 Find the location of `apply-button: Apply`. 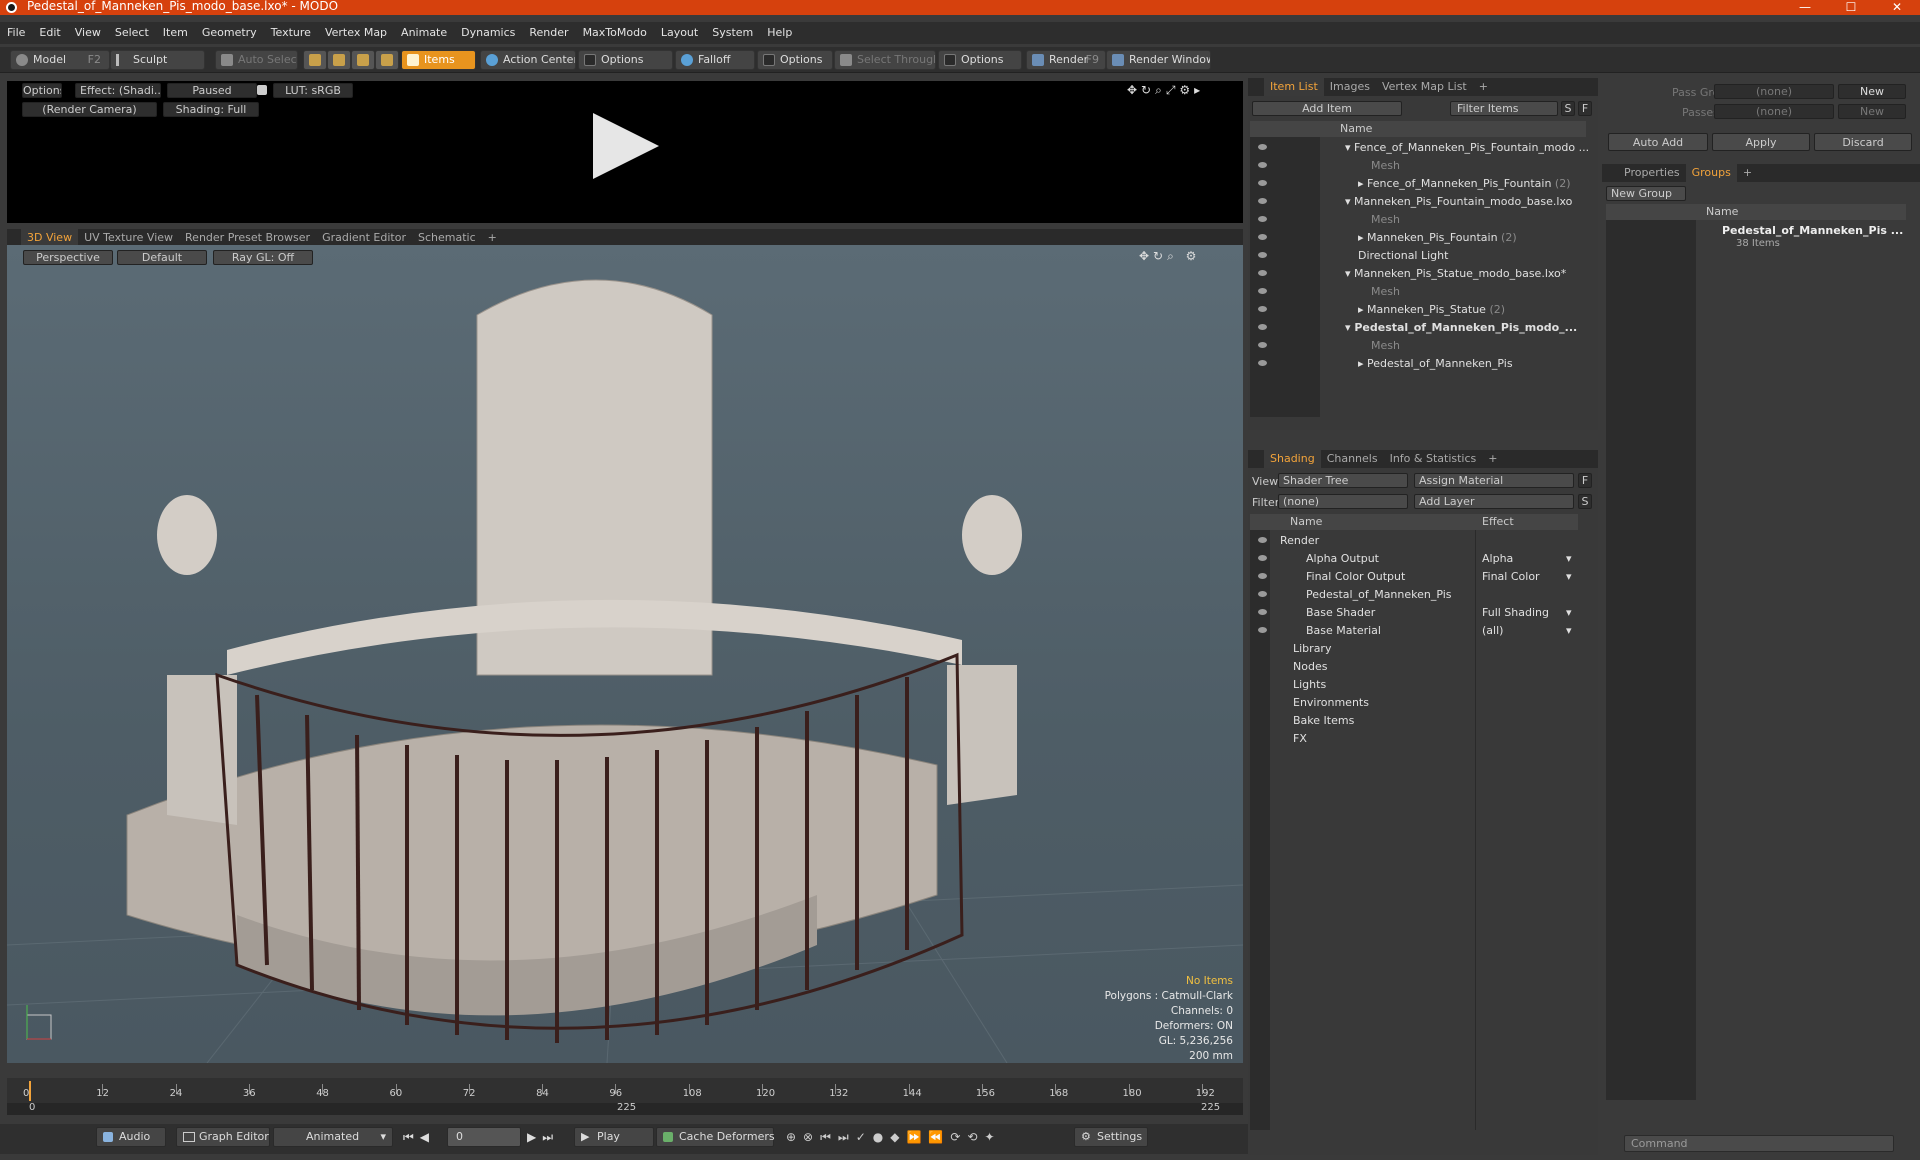

apply-button: Apply is located at coordinates (1761, 142).